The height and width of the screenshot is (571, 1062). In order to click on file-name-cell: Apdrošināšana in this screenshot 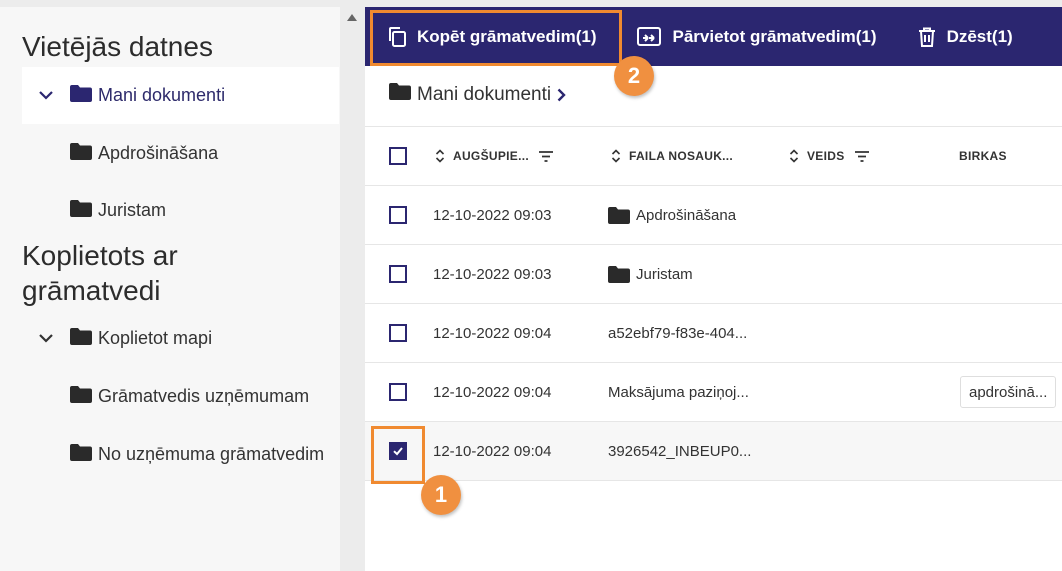, I will do `click(672, 215)`.